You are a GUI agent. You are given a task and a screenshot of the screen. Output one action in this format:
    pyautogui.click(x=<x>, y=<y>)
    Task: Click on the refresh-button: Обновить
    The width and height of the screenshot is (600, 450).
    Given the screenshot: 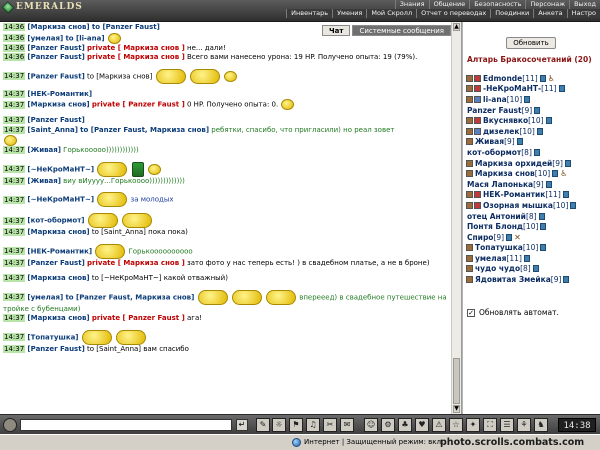 What is the action you would take?
    pyautogui.click(x=531, y=43)
    